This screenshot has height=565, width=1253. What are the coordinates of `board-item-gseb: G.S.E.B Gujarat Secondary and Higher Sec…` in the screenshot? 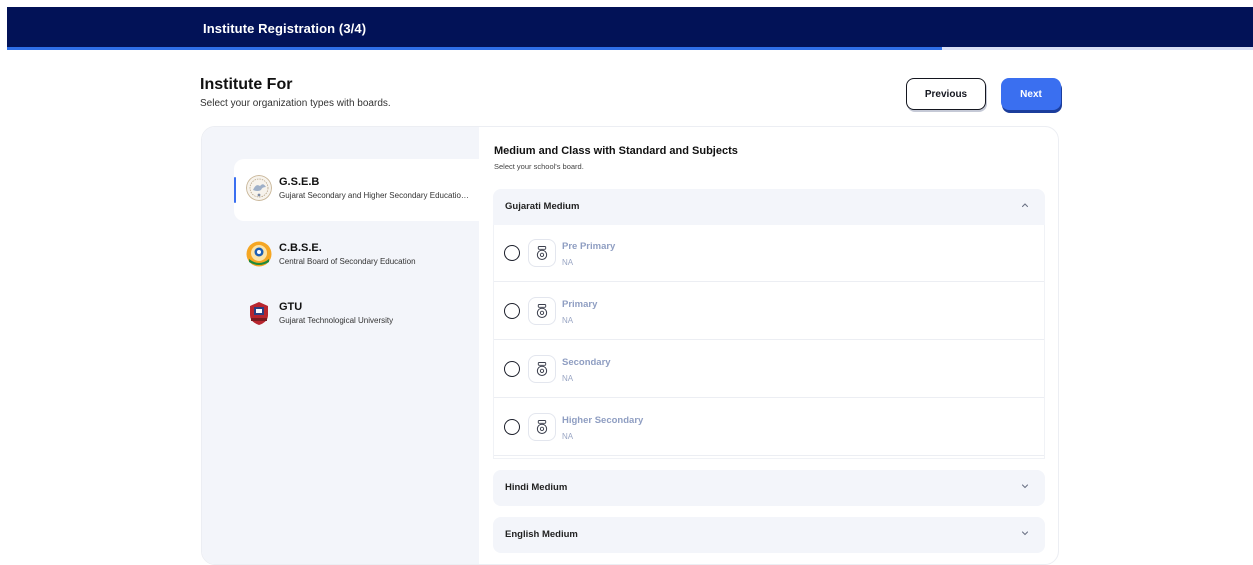 It's located at (356, 190).